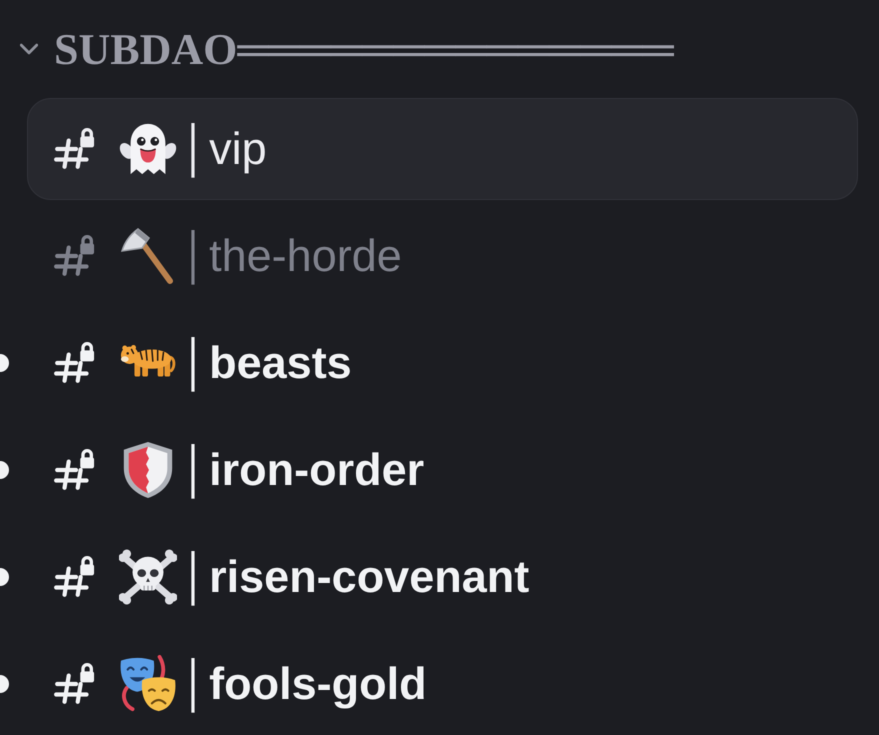 The width and height of the screenshot is (879, 735). I want to click on category-header: SUBDAO══════════════, so click(337, 49).